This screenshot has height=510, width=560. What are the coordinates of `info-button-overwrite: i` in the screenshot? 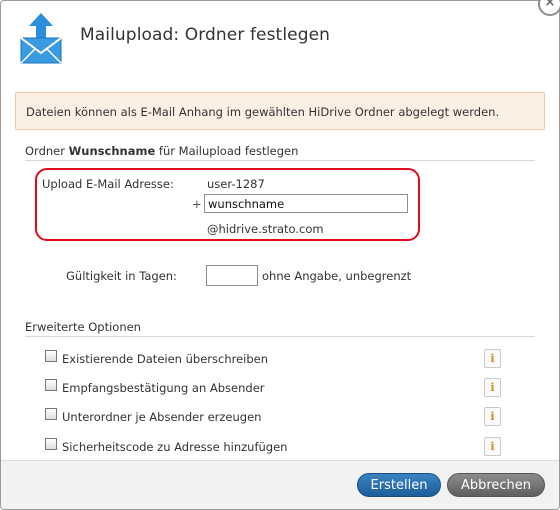 It's located at (492, 358).